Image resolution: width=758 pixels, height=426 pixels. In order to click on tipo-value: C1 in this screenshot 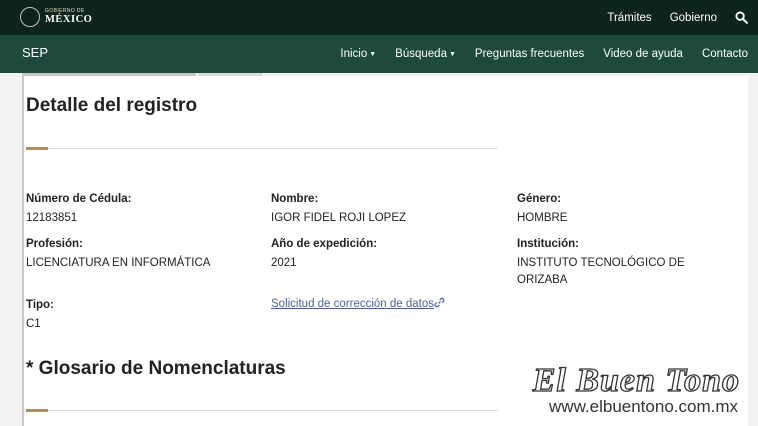, I will do `click(33, 324)`.